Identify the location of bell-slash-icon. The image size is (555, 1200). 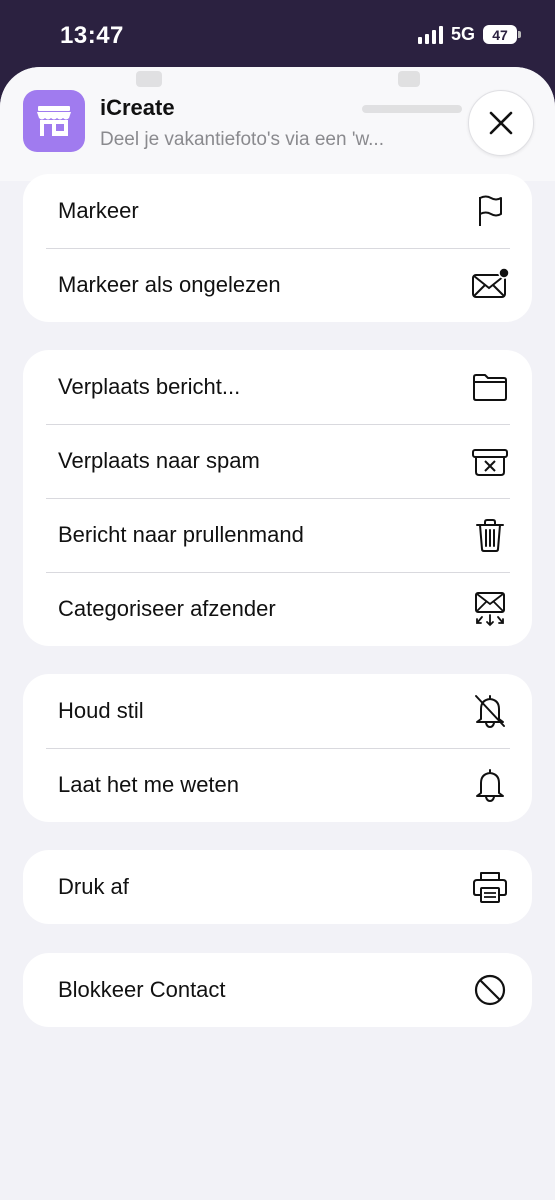
(490, 711).